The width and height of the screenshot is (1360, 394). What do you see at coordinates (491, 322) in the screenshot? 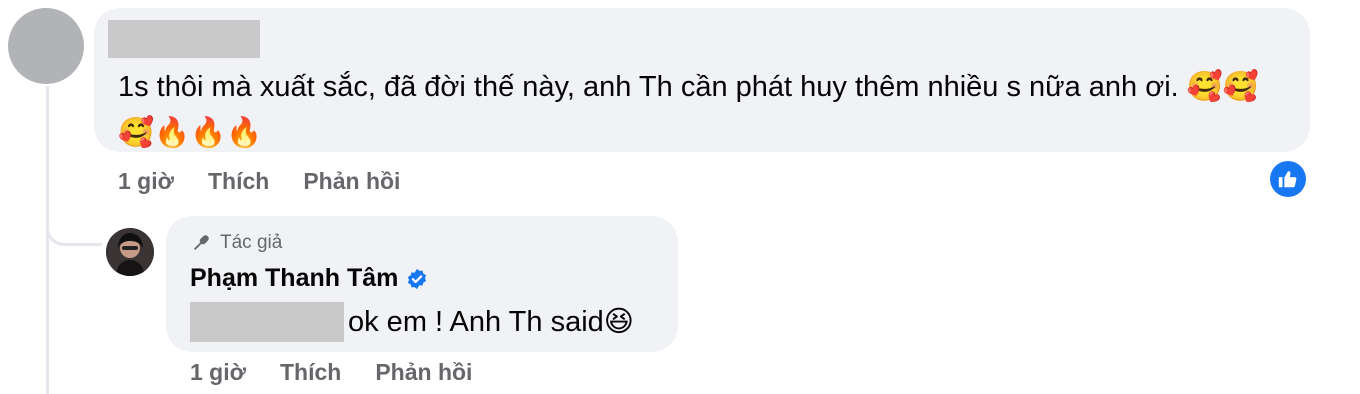
I see `reply-text: ok em ! Anh Th said😆` at bounding box center [491, 322].